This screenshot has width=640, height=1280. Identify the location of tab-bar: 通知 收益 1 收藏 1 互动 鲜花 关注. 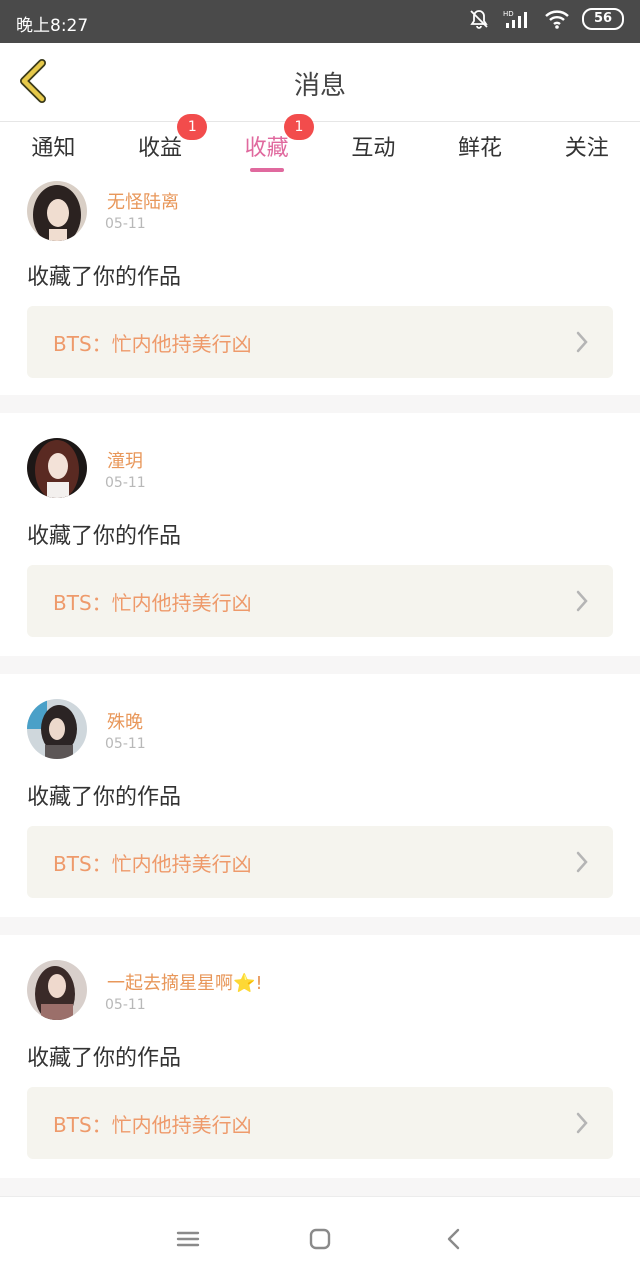
(320, 146).